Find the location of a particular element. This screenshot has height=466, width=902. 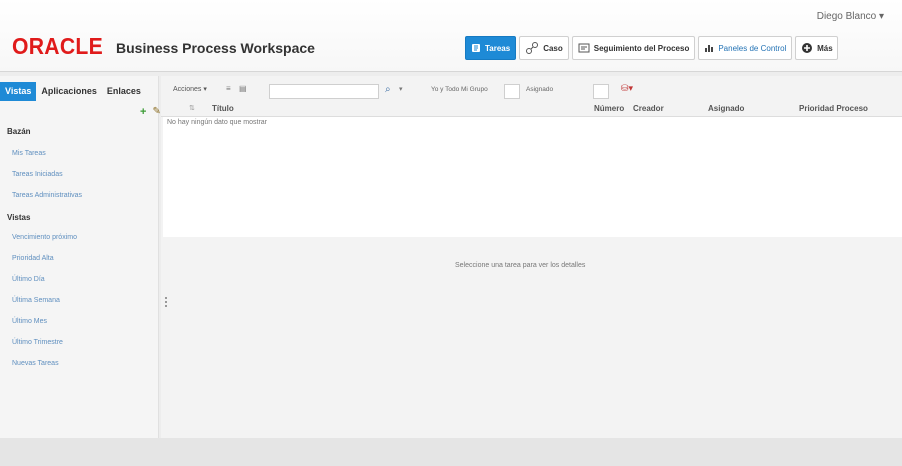

link-tareas-iniciadas: Tareas Iniciadas is located at coordinates (37, 174).